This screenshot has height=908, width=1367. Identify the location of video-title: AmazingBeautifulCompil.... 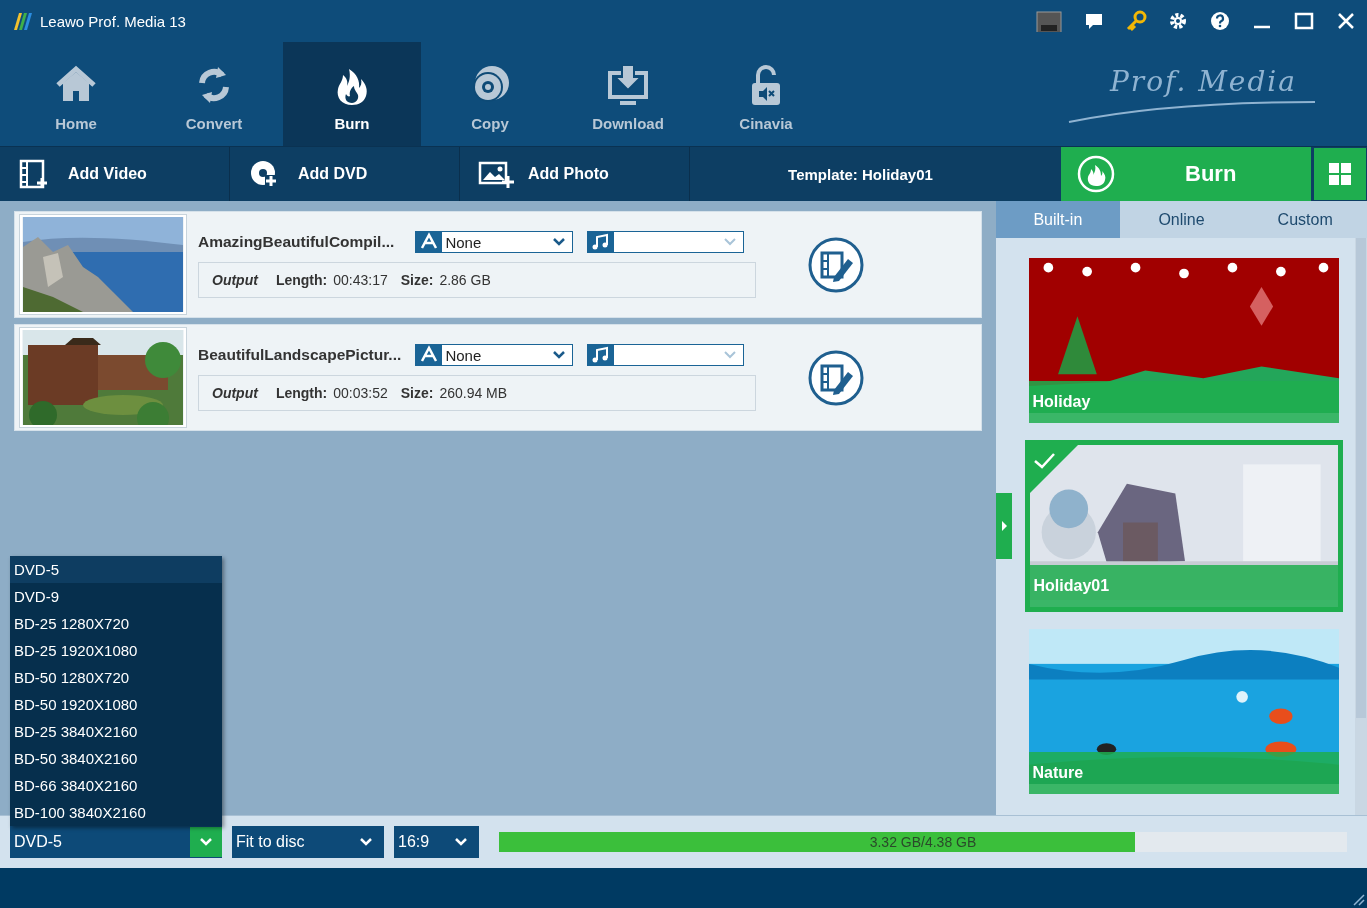
(297, 242).